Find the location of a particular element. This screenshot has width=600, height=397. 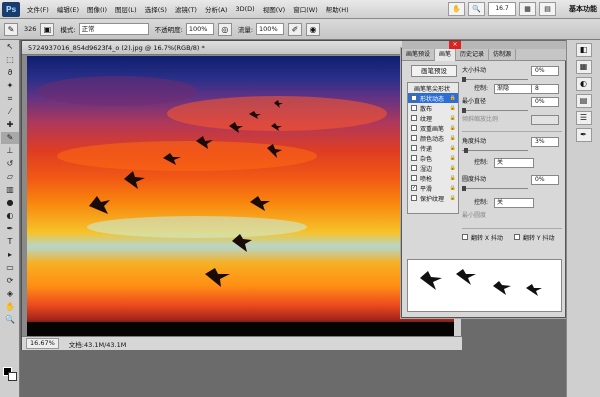

arrange-icon: ▤ is located at coordinates (547, 9).